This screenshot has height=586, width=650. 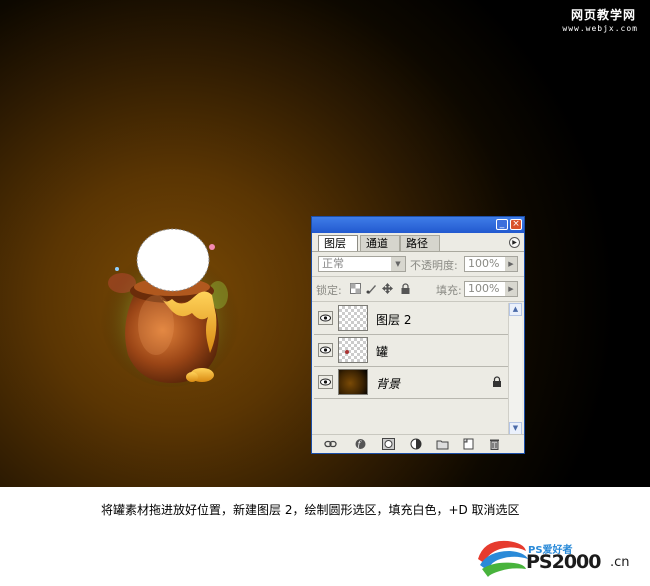 What do you see at coordinates (515, 309) in the screenshot?
I see `scroll-up-icon: ▲` at bounding box center [515, 309].